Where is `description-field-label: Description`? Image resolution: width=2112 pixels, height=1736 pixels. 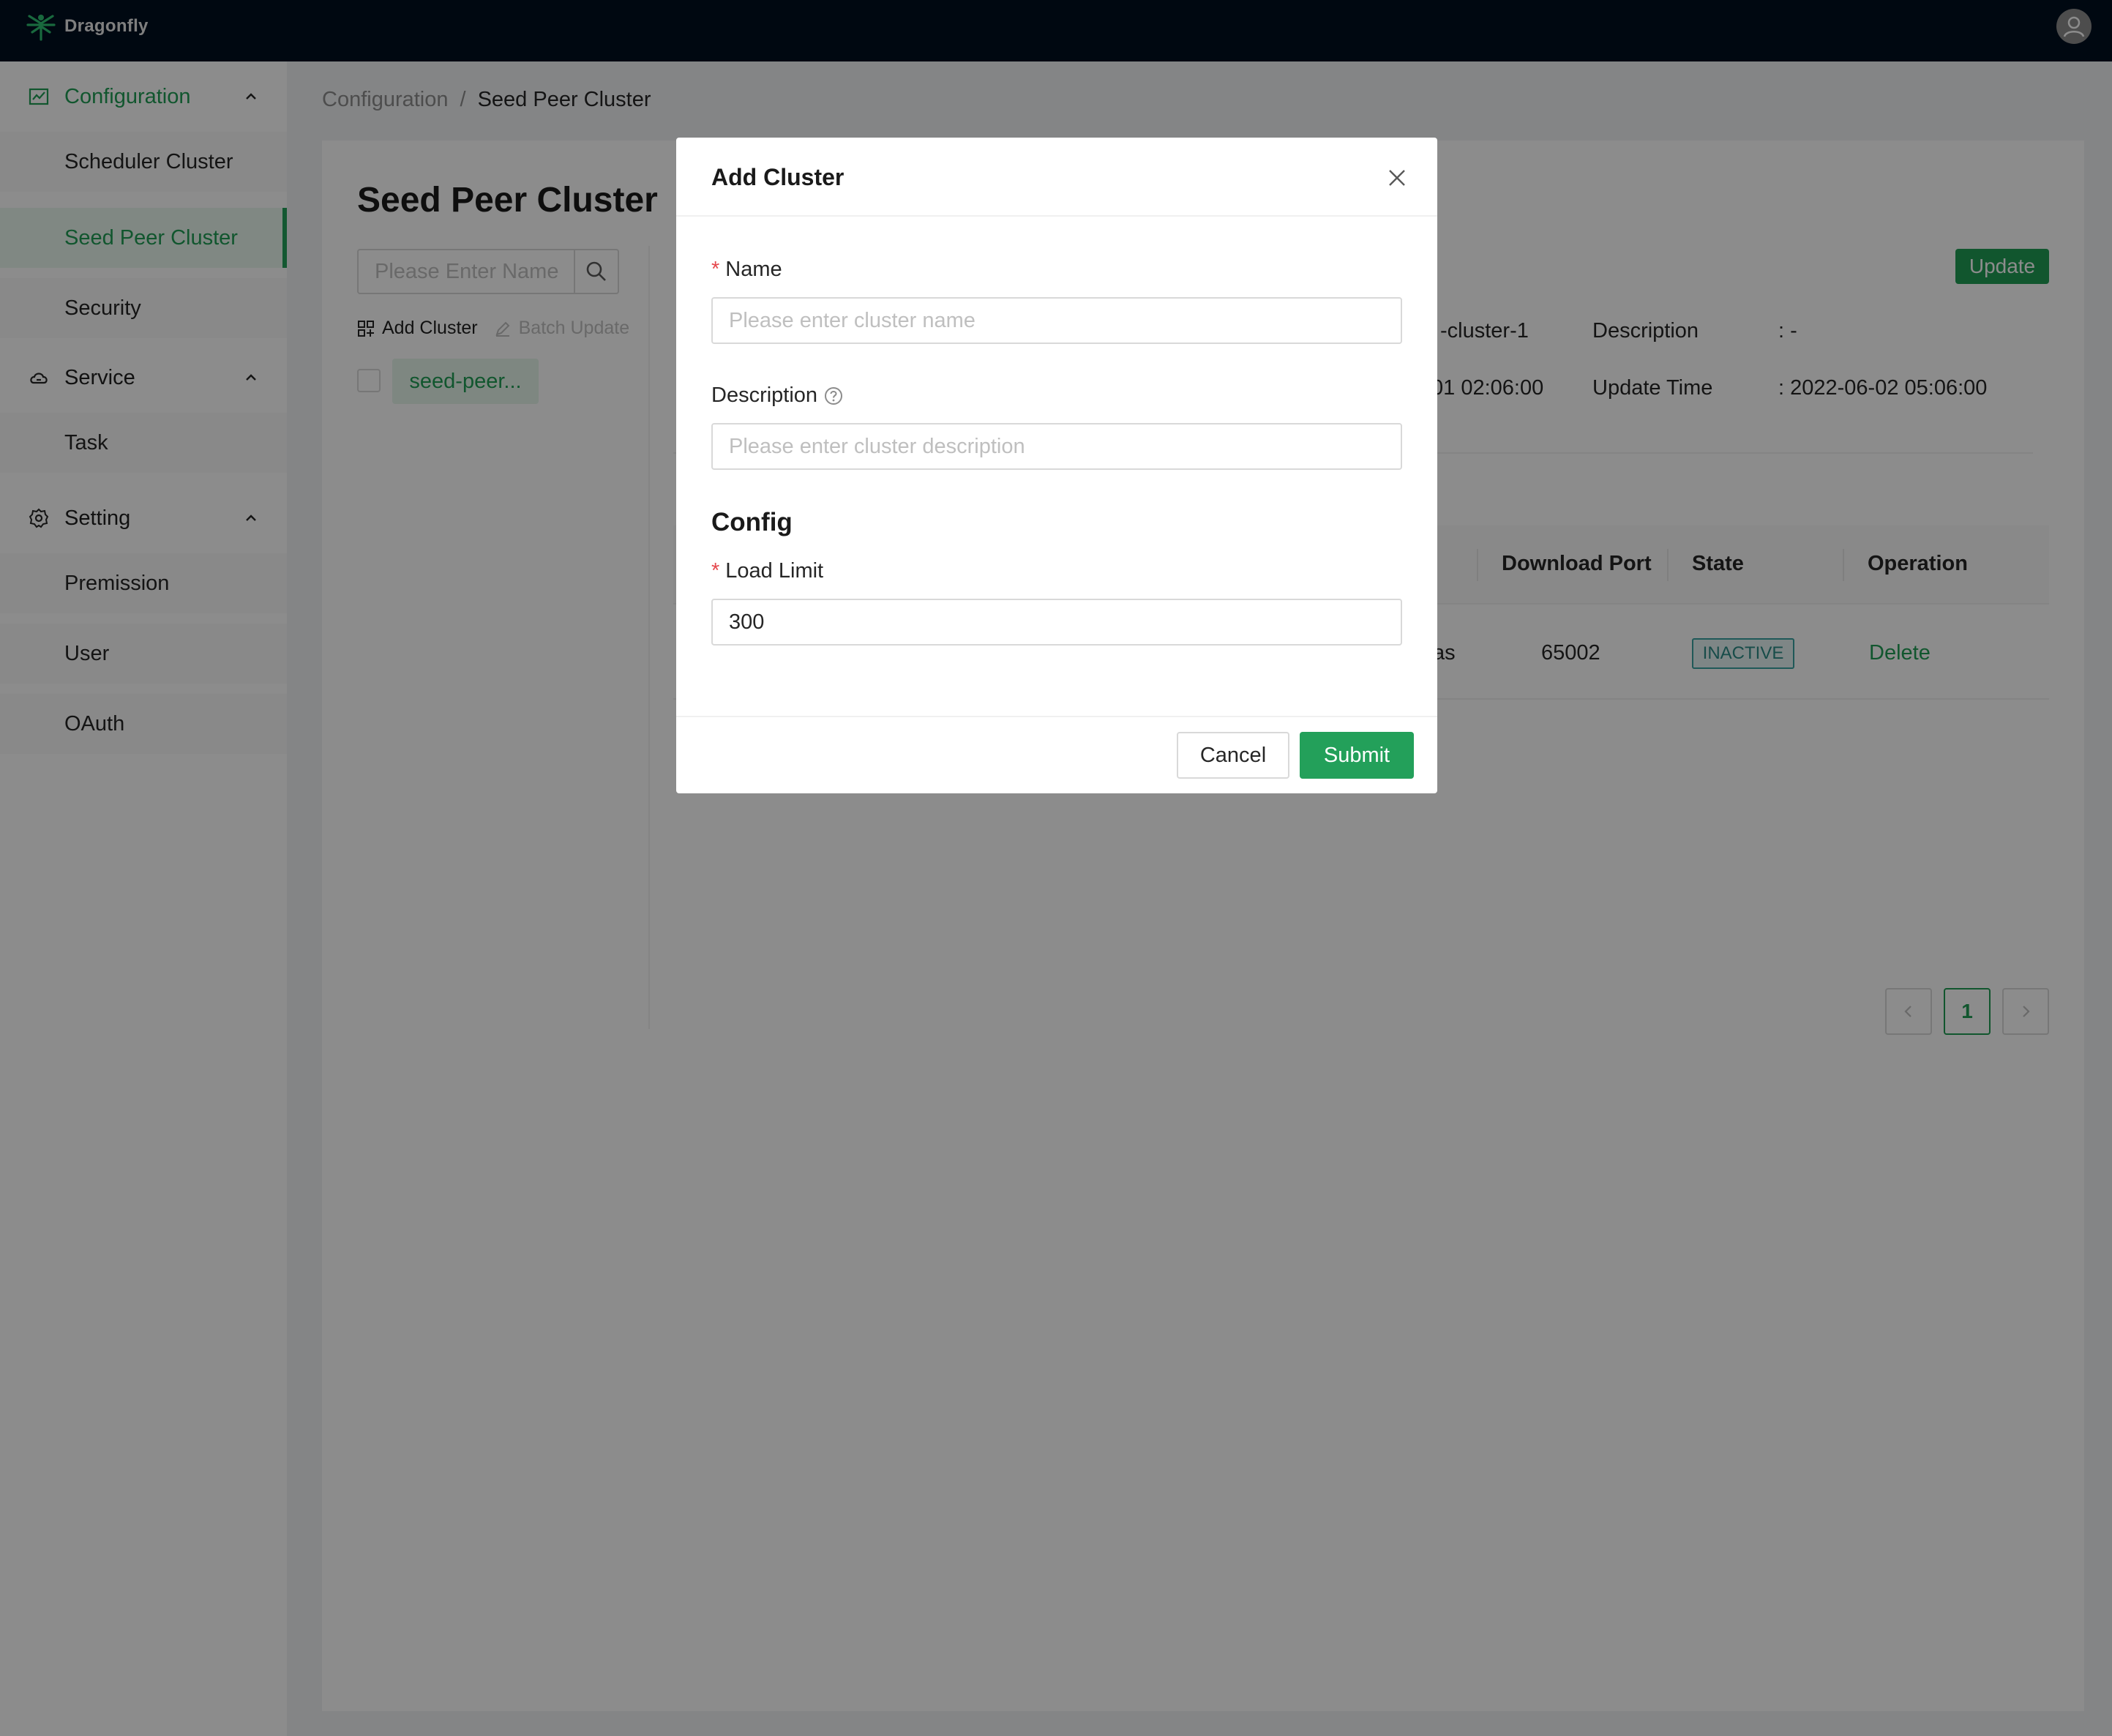 description-field-label: Description is located at coordinates (777, 396).